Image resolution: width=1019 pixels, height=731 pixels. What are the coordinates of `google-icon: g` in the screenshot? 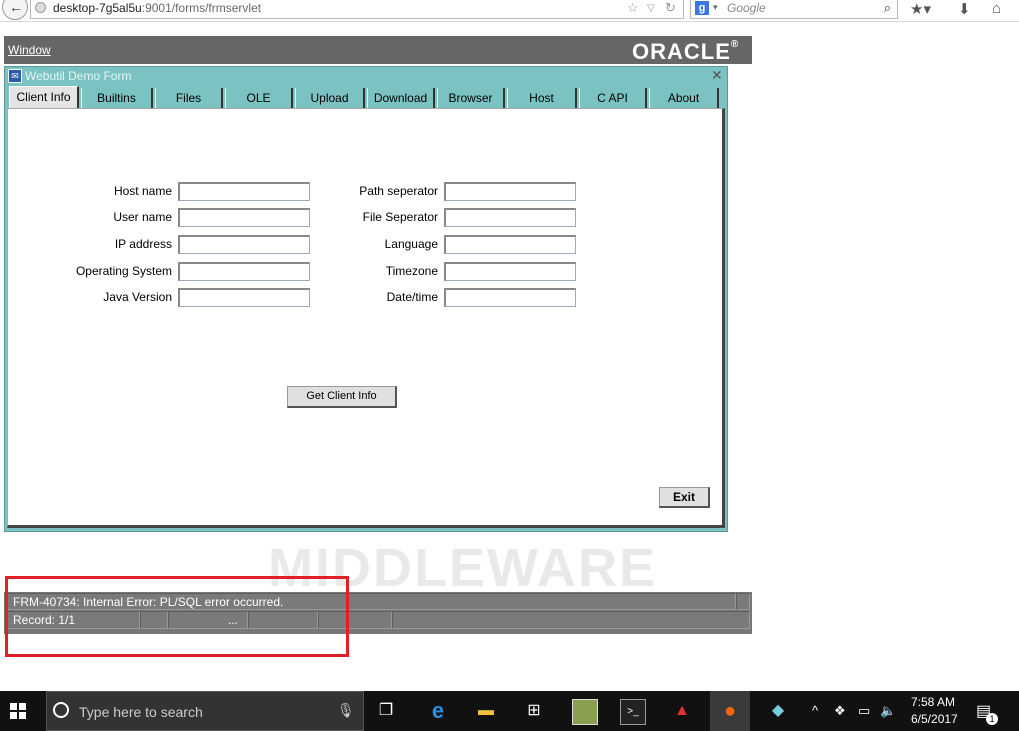 It's located at (702, 8).